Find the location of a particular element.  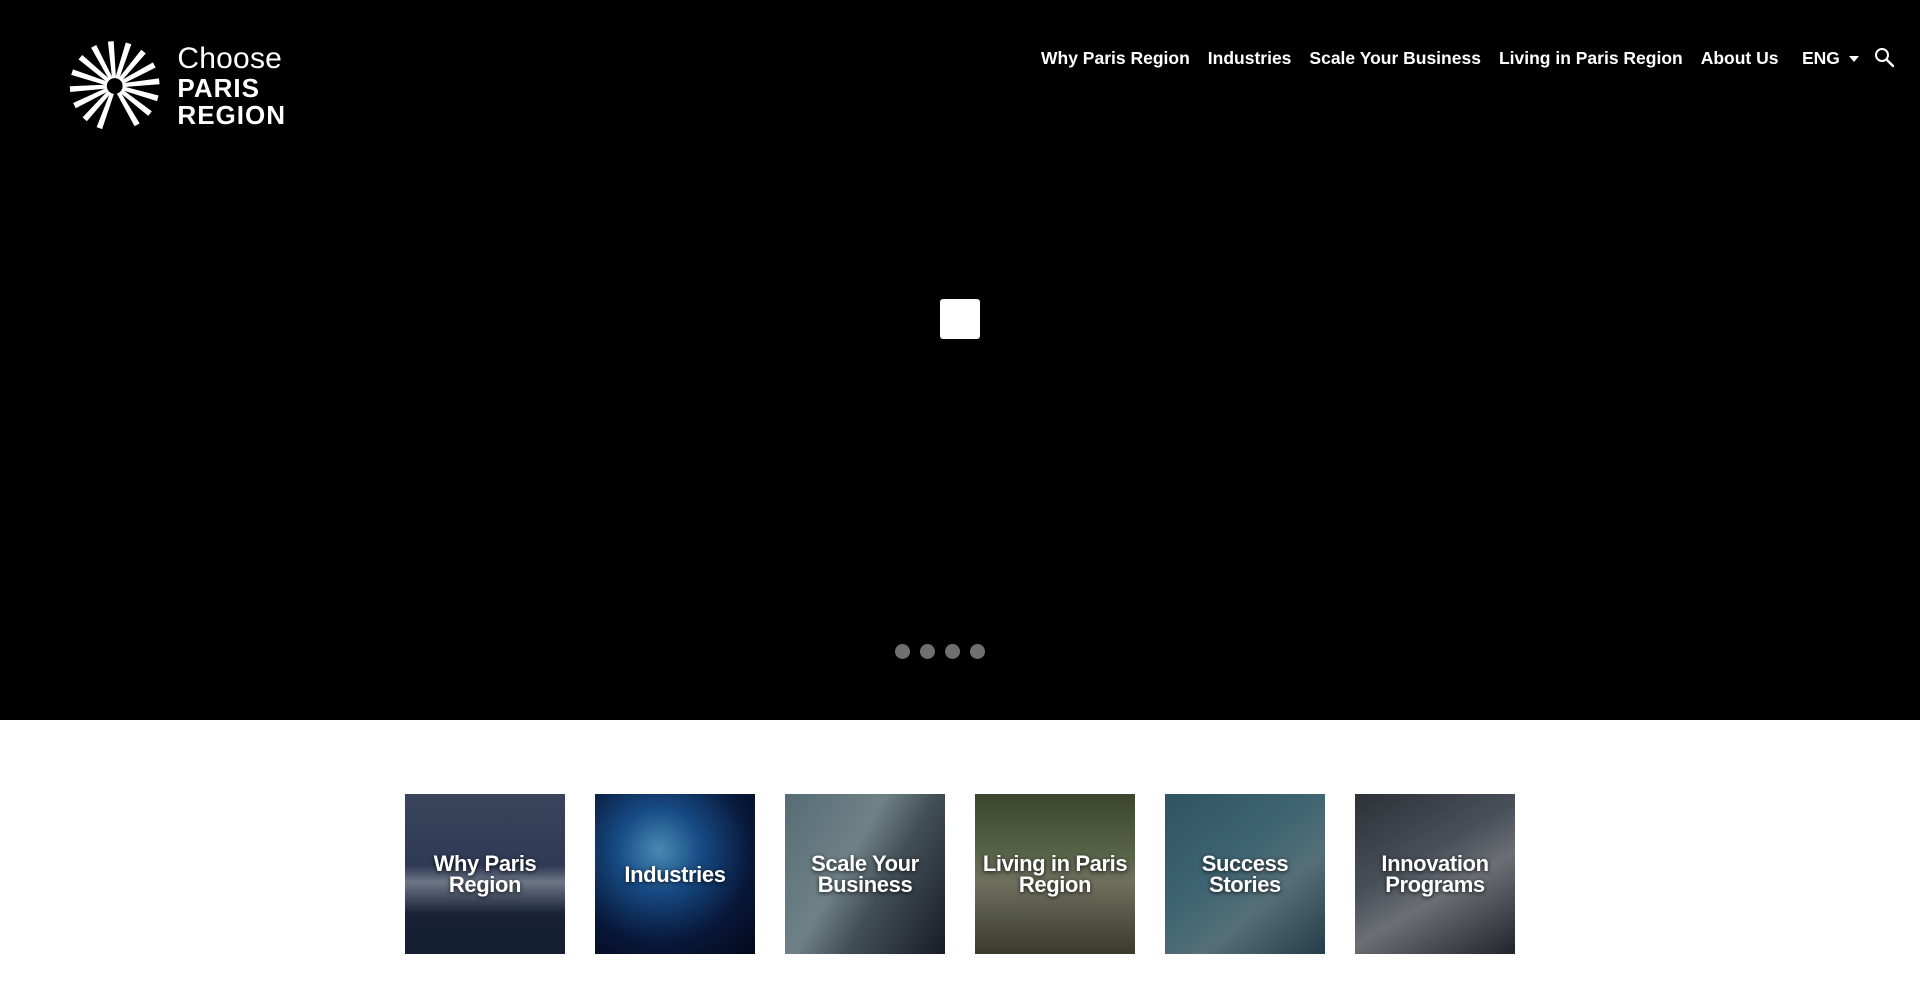

language-label: ENG is located at coordinates (1821, 58).